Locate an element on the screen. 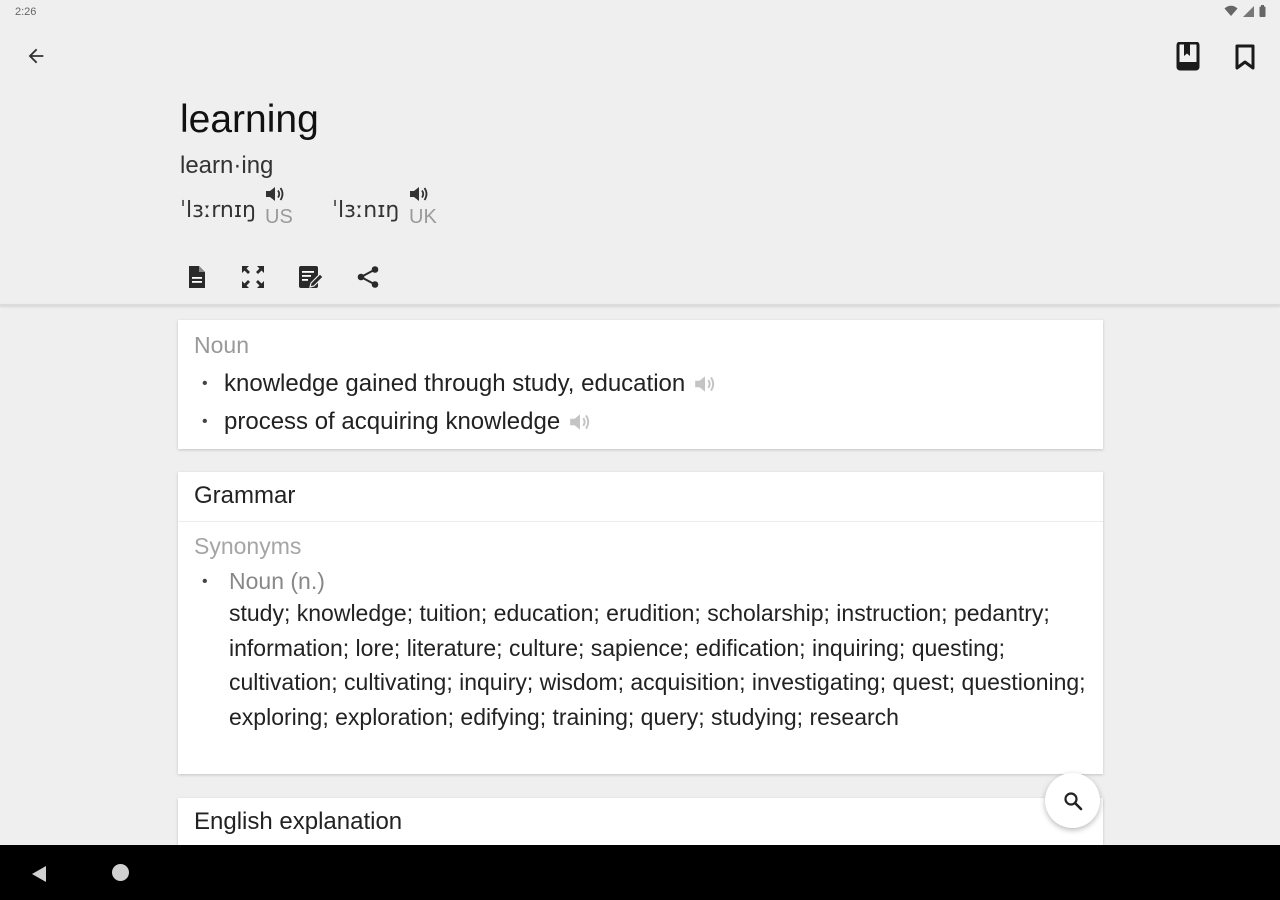 The height and width of the screenshot is (900, 1280). search-fab is located at coordinates (1072, 800).